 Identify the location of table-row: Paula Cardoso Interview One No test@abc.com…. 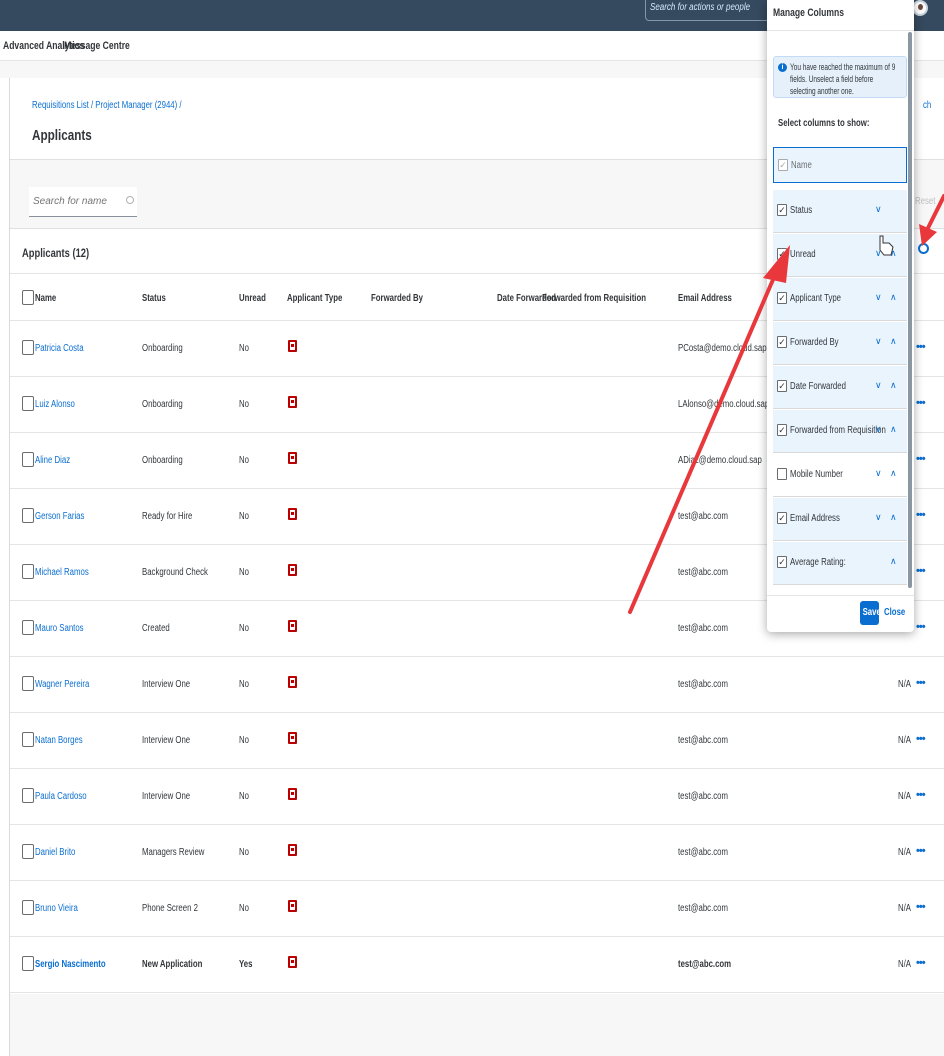
(477, 797).